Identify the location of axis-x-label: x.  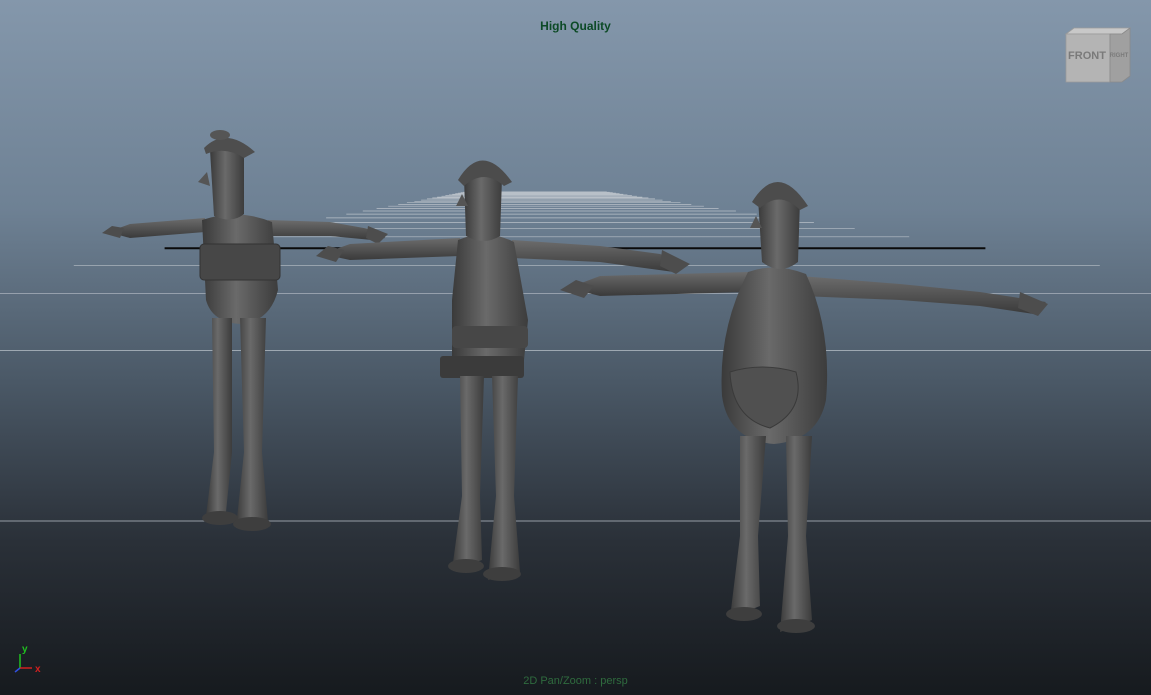
(38, 669).